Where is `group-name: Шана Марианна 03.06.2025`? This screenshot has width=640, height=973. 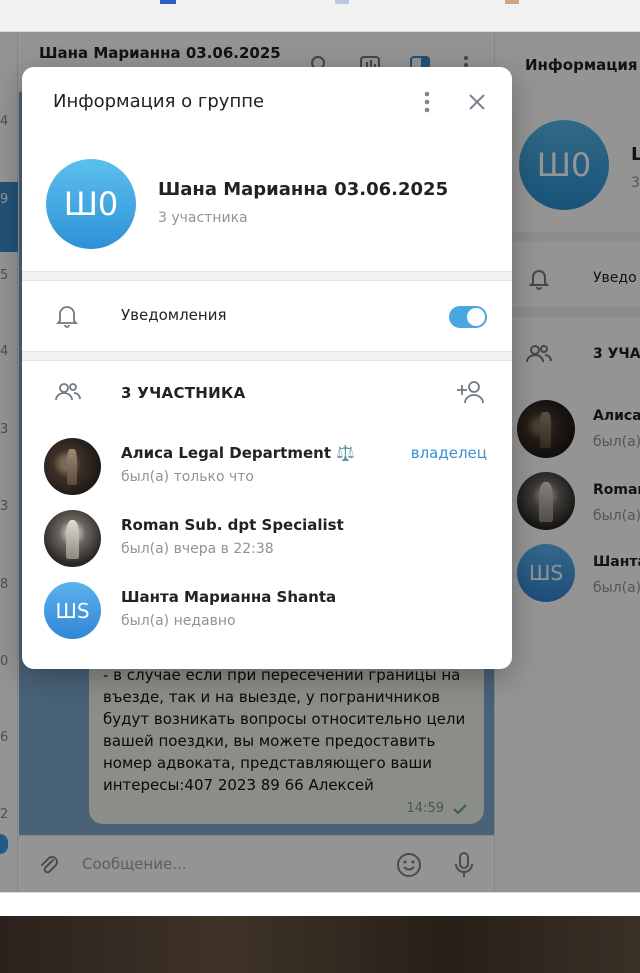
group-name: Шана Марианна 03.06.2025 is located at coordinates (303, 189).